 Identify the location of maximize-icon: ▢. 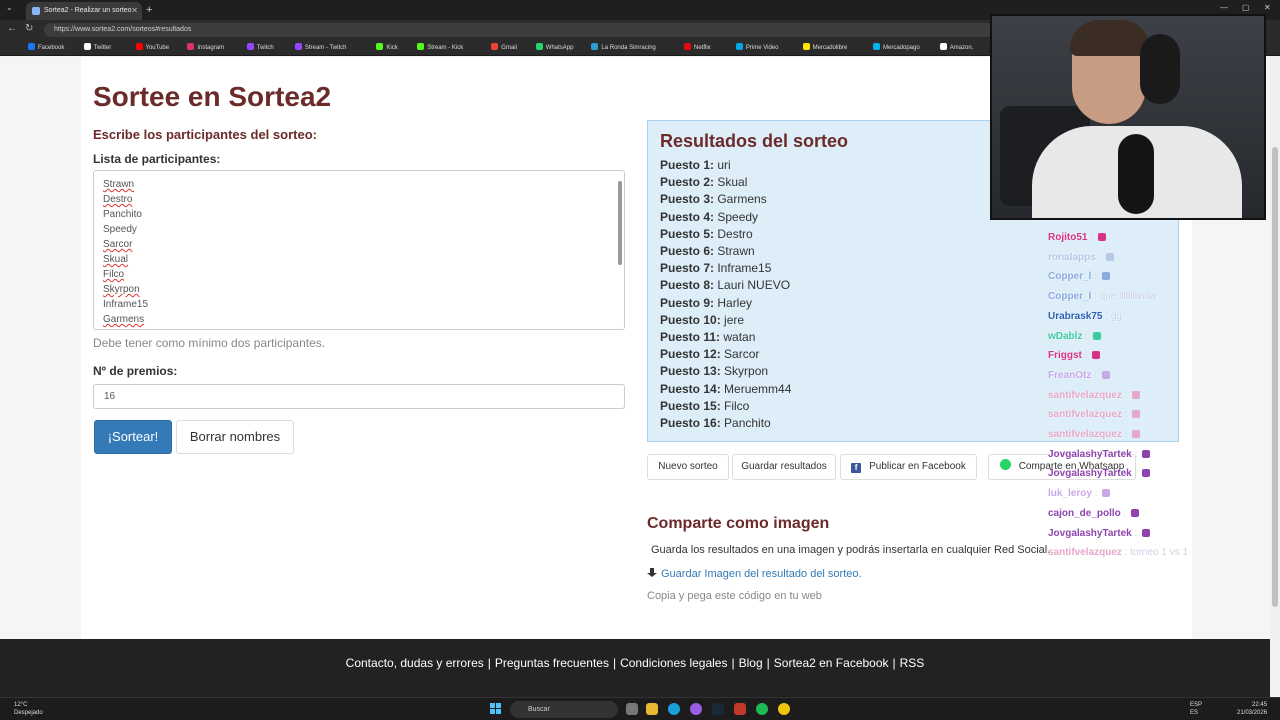
(1246, 7).